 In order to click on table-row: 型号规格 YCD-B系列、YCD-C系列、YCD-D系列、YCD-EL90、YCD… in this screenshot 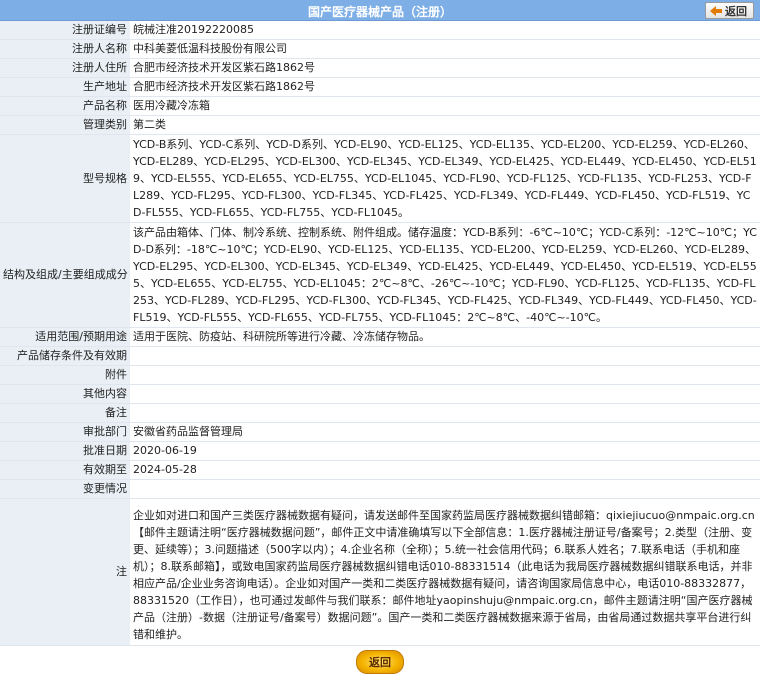, I will do `click(380, 178)`.